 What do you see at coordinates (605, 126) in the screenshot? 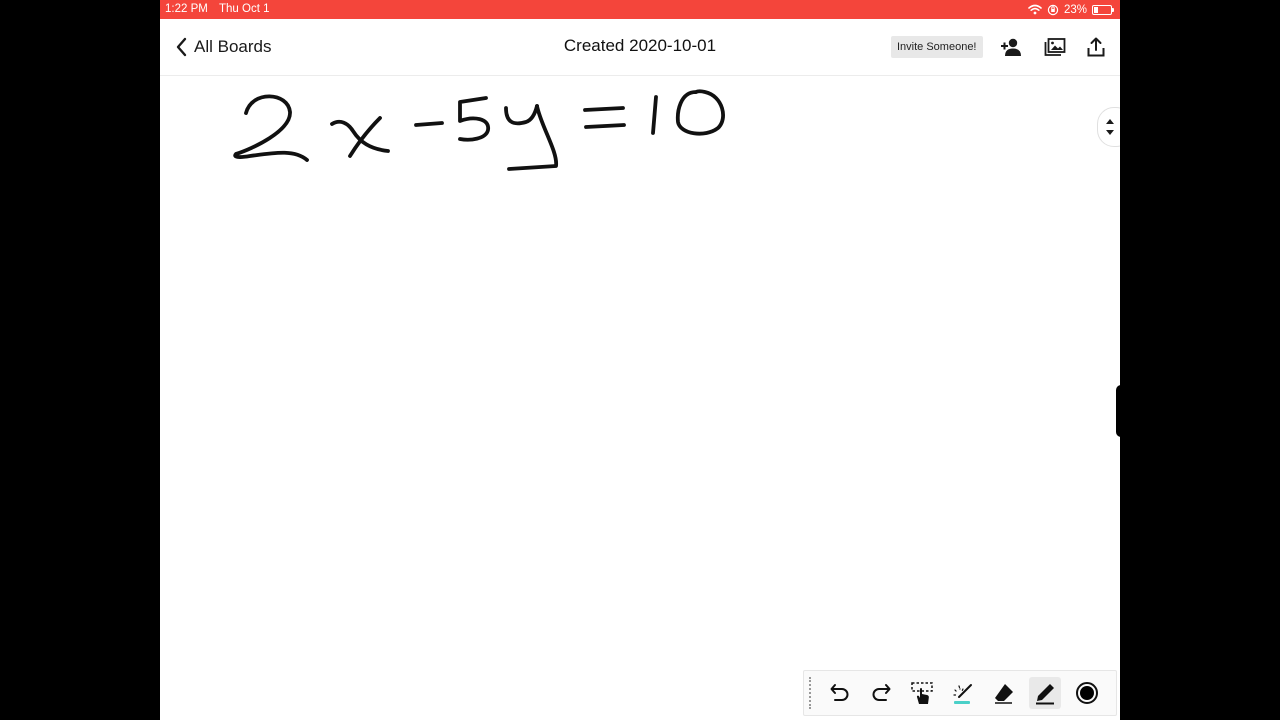
I see `ink-equals-bottom` at bounding box center [605, 126].